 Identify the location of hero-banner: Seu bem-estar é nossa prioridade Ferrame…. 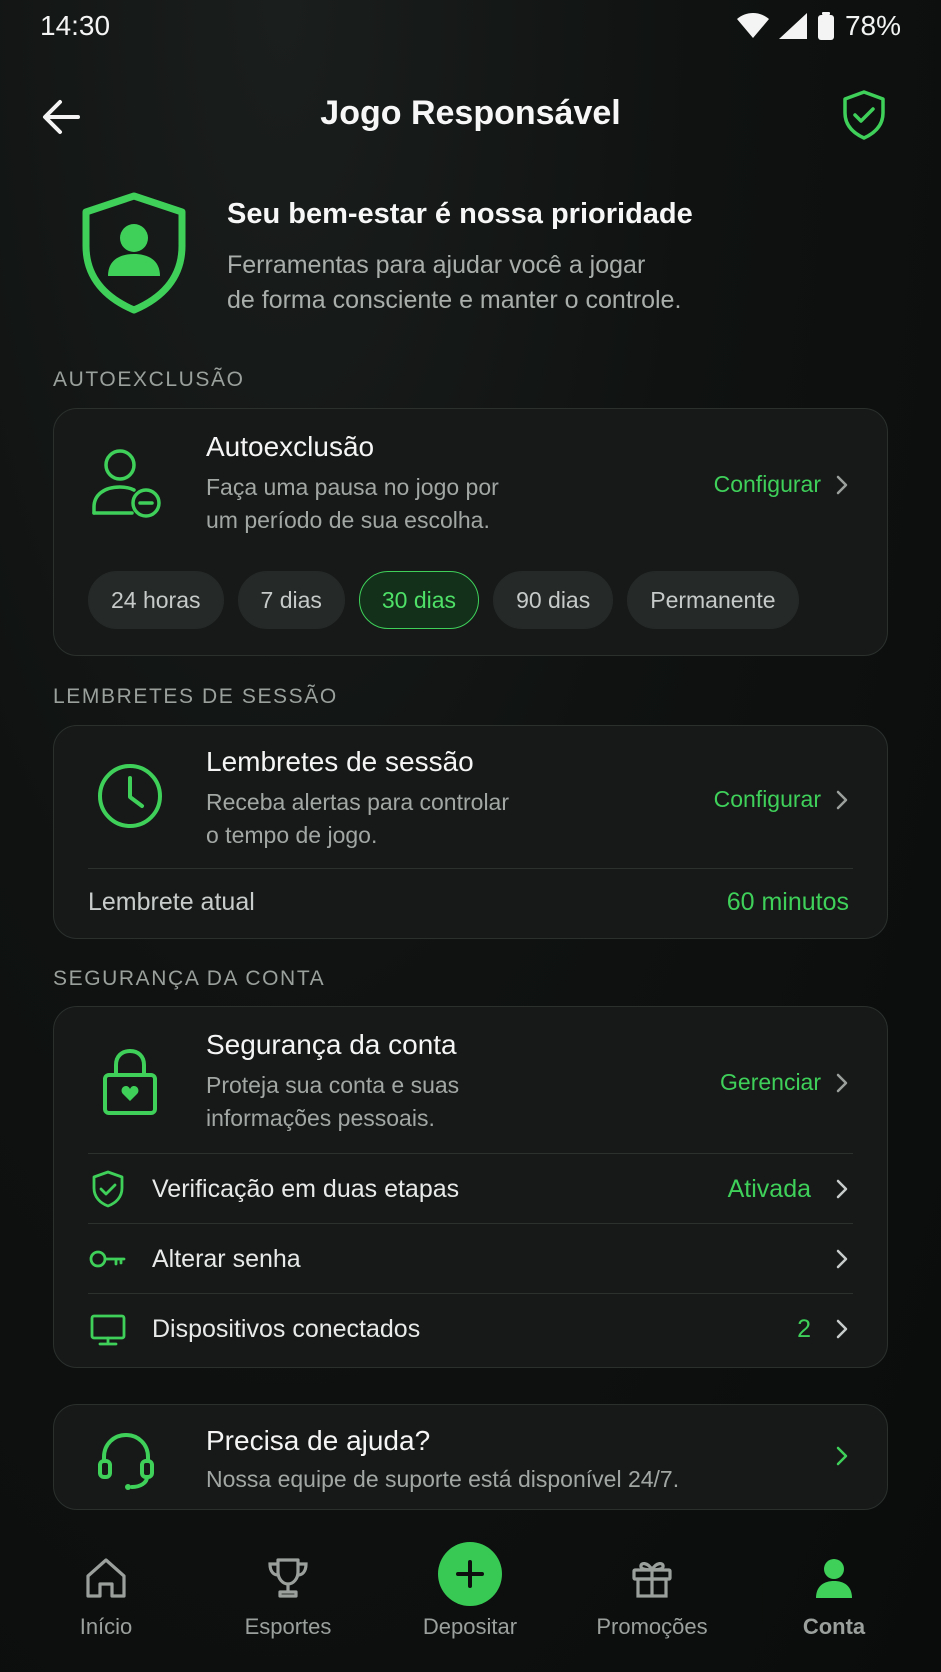
(478, 260).